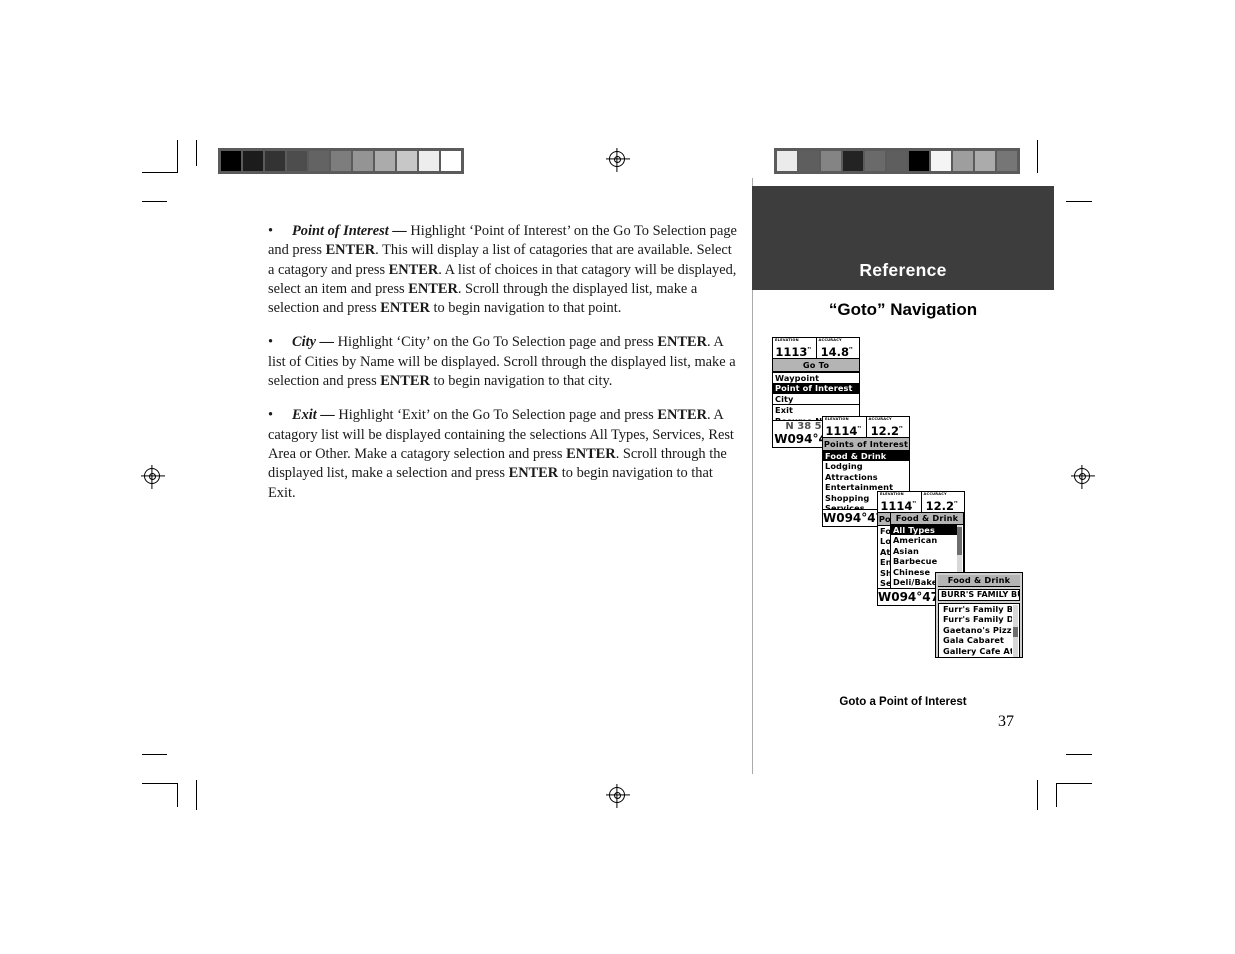  What do you see at coordinates (903, 702) in the screenshot?
I see `figure-caption: Goto a Point of Interest` at bounding box center [903, 702].